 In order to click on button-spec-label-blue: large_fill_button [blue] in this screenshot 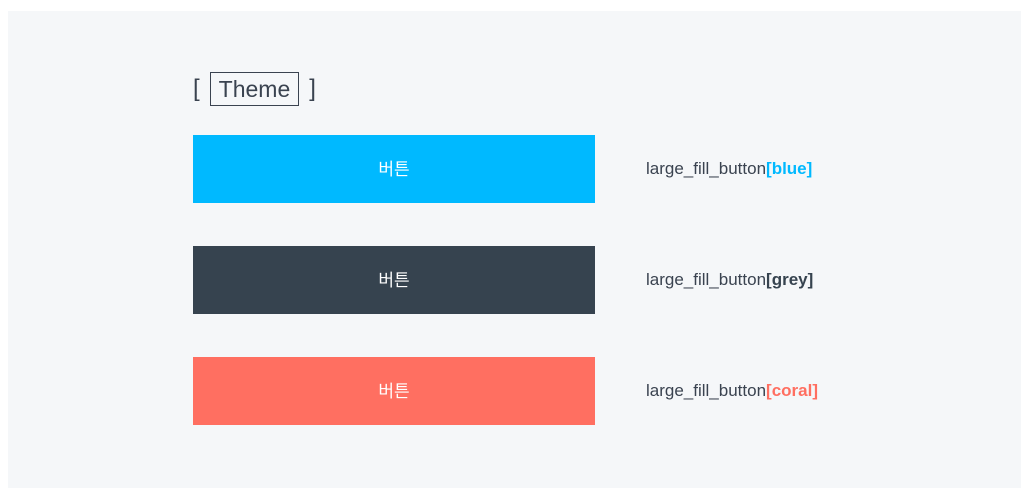, I will do `click(729, 169)`.